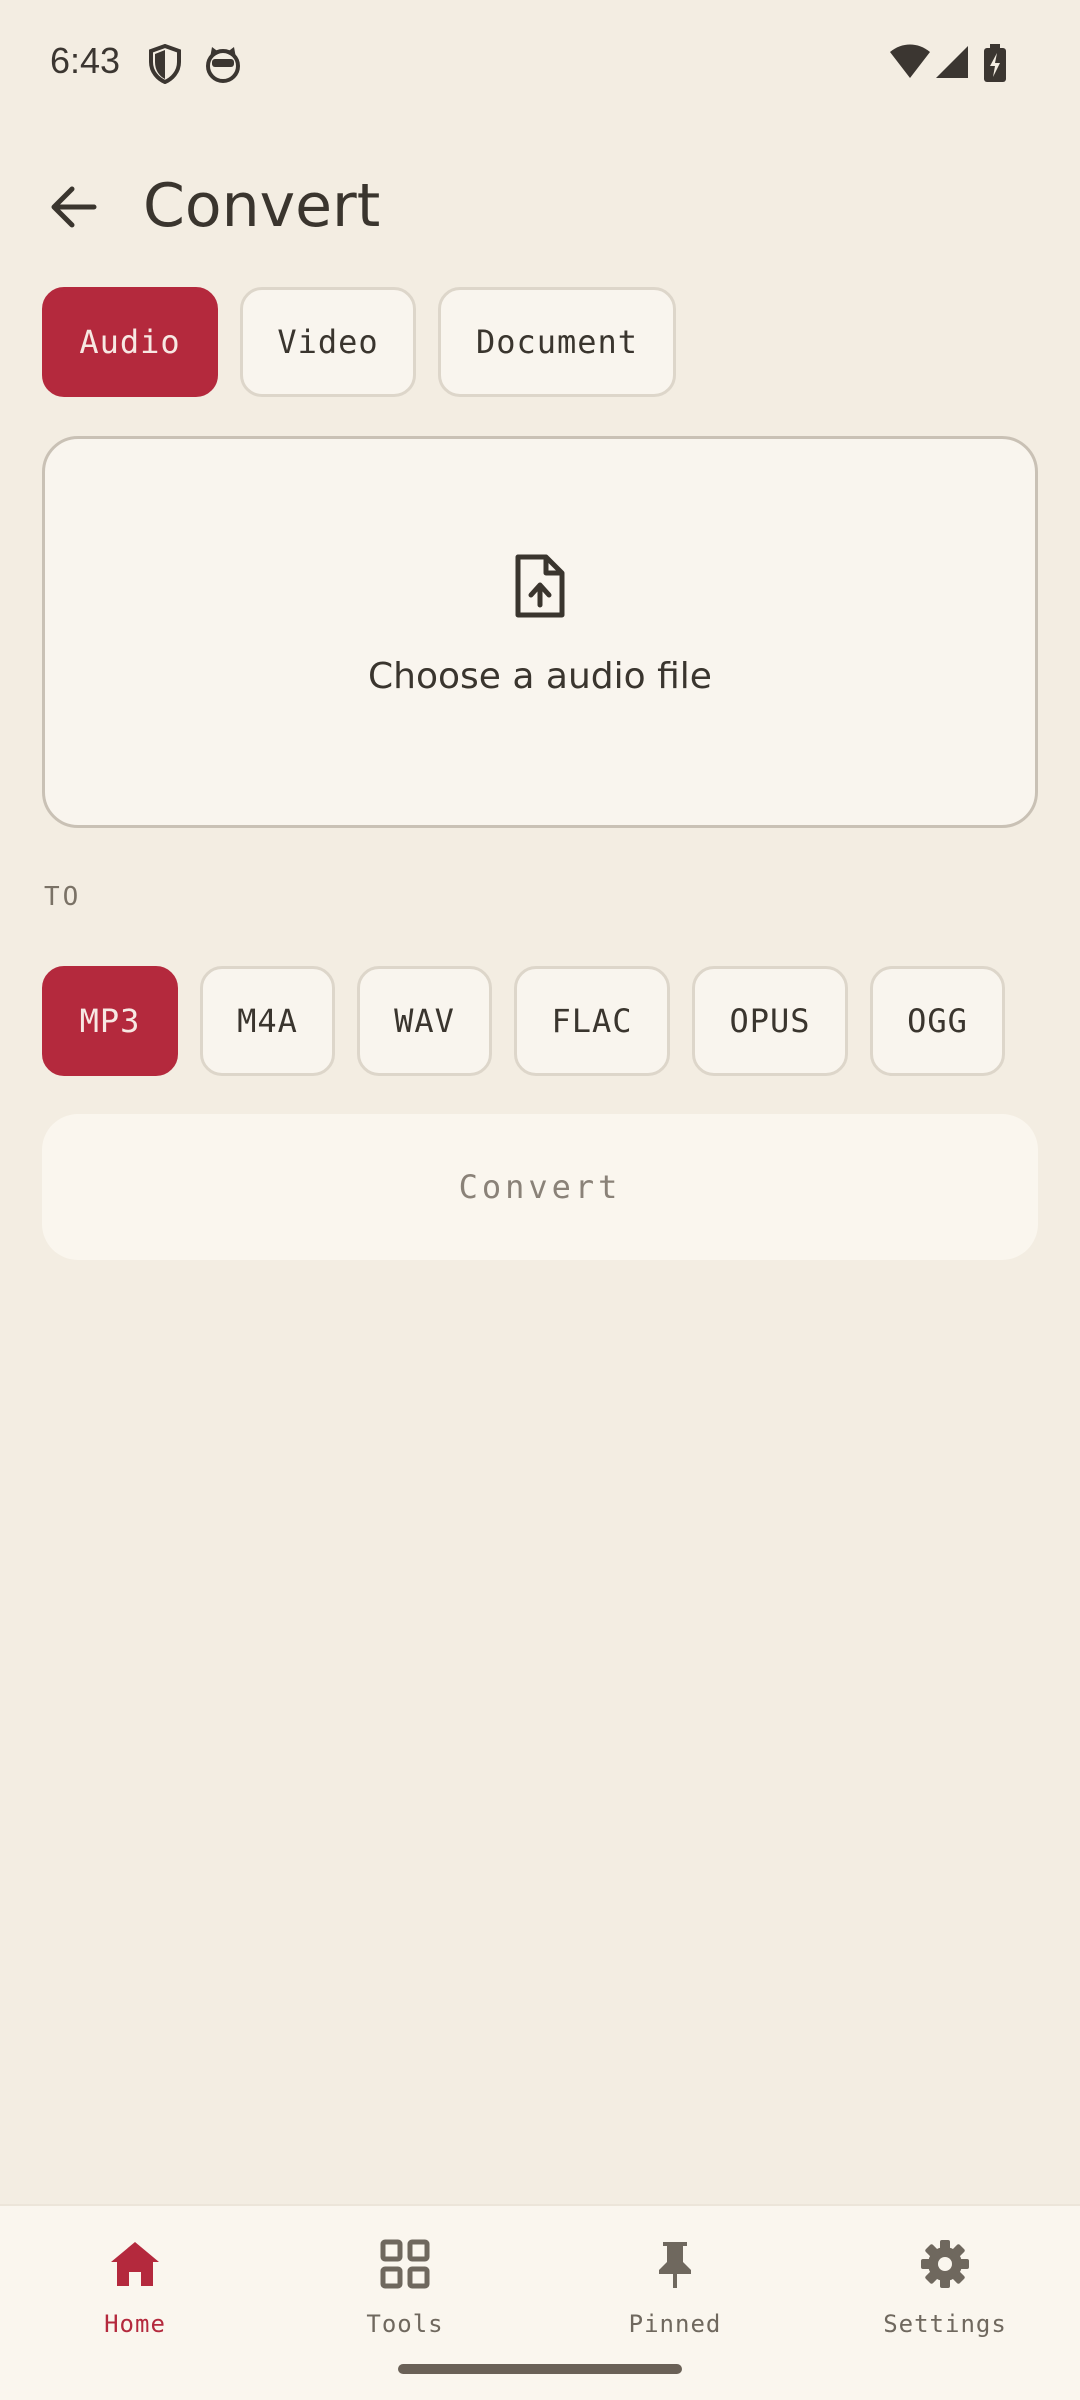 The width and height of the screenshot is (1080, 2400). I want to click on shield-icon, so click(165, 64).